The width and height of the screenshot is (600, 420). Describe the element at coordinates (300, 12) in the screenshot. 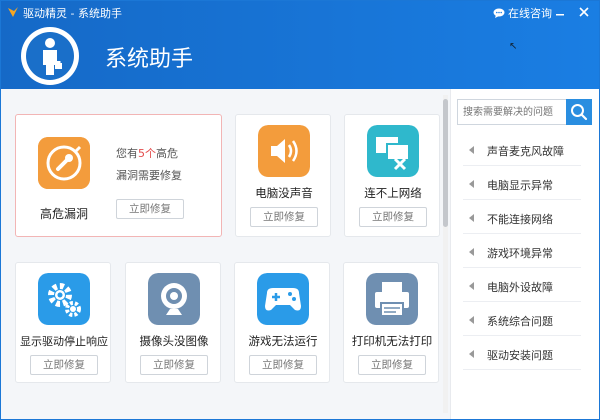

I see `title-bar: 驱动精灵 - 系统助手 在线咨询` at that location.